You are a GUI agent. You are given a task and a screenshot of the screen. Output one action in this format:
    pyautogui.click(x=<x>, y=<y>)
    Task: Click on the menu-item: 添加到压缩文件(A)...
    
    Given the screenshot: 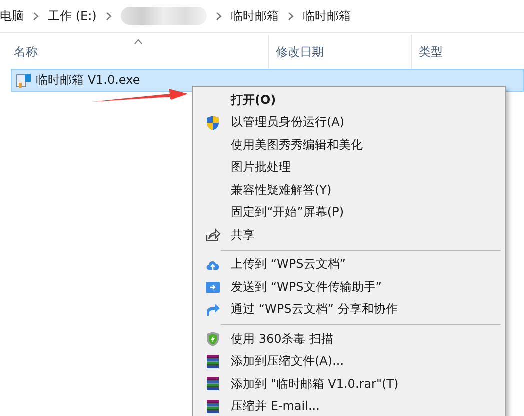 What is the action you would take?
    pyautogui.click(x=287, y=361)
    